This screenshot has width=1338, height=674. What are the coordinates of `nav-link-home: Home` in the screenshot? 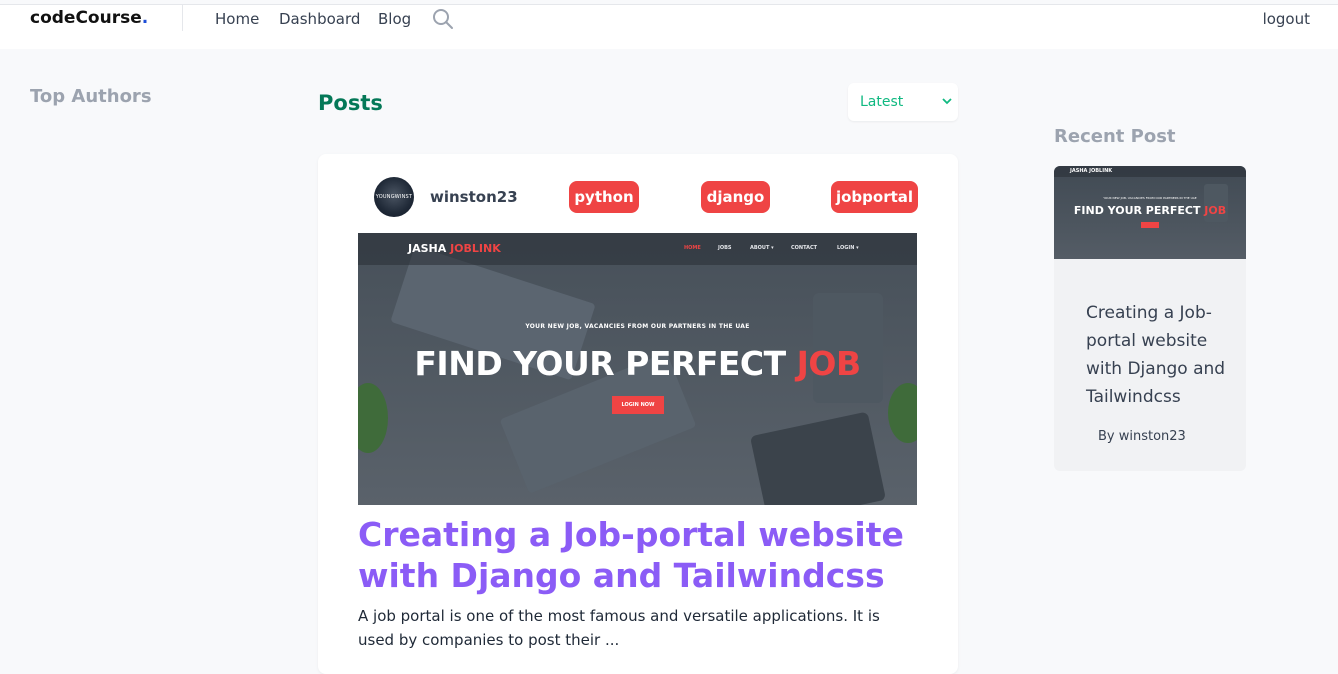 It's located at (237, 19).